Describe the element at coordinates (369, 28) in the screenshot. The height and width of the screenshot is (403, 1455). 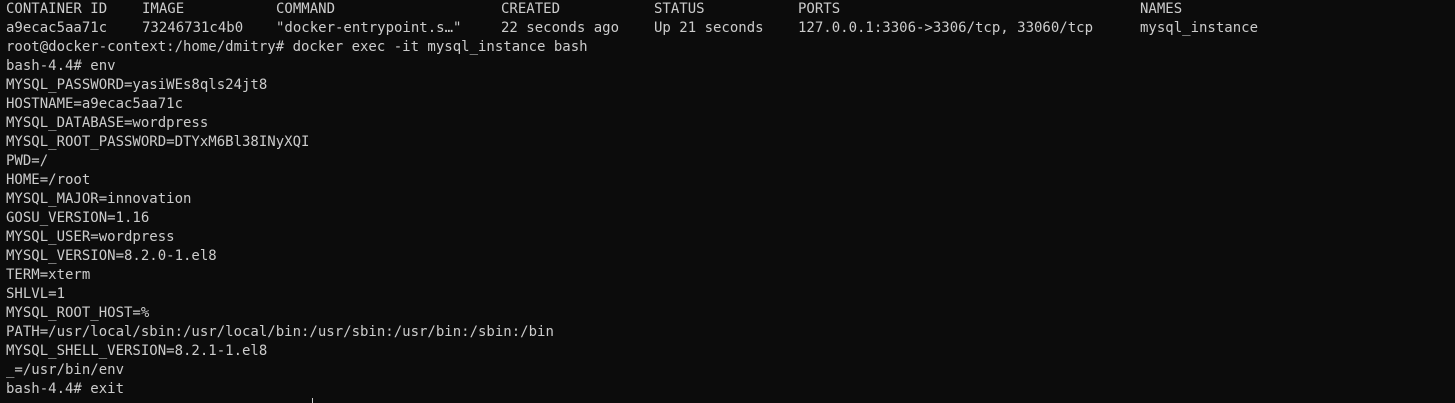
I see `cell-command: "docker-entrypoint.s…"` at that location.